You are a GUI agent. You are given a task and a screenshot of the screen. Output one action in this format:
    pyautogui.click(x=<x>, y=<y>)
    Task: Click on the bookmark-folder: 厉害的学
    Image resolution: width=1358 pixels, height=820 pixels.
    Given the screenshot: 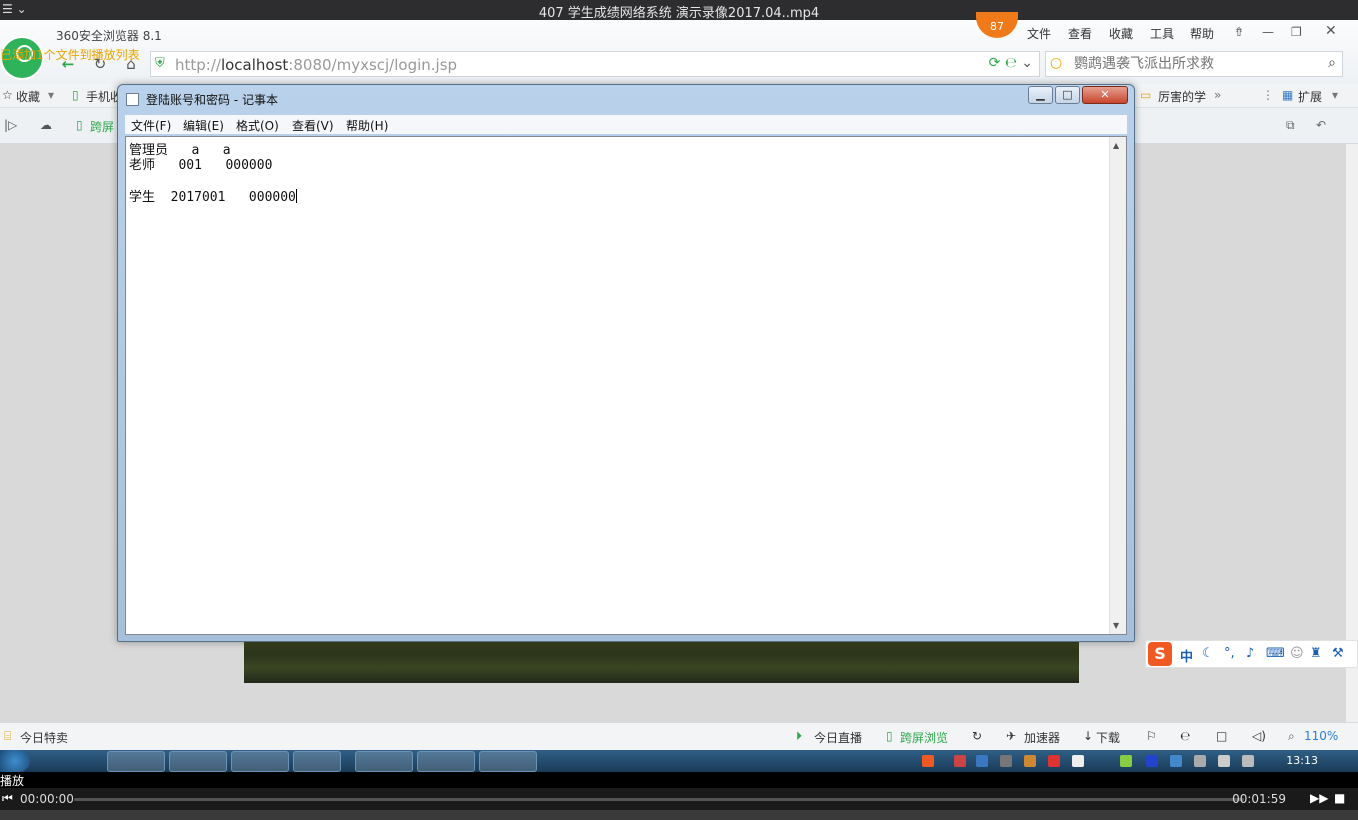 What is the action you would take?
    pyautogui.click(x=1182, y=96)
    